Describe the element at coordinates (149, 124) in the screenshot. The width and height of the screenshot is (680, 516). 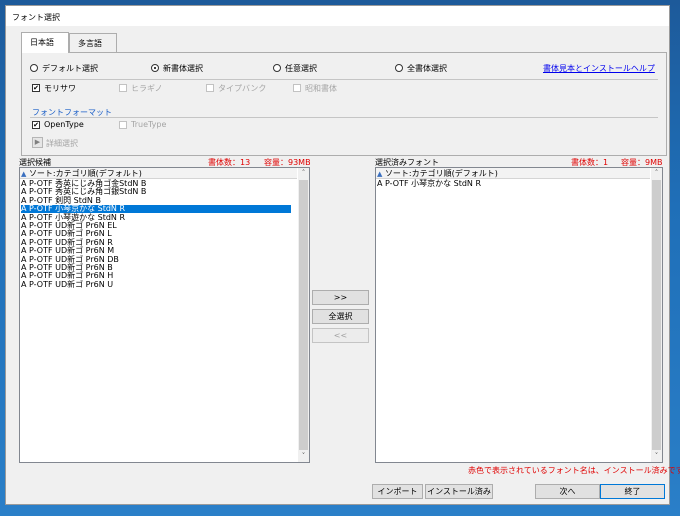
I see `checkbox-truetype-label: TrueType` at that location.